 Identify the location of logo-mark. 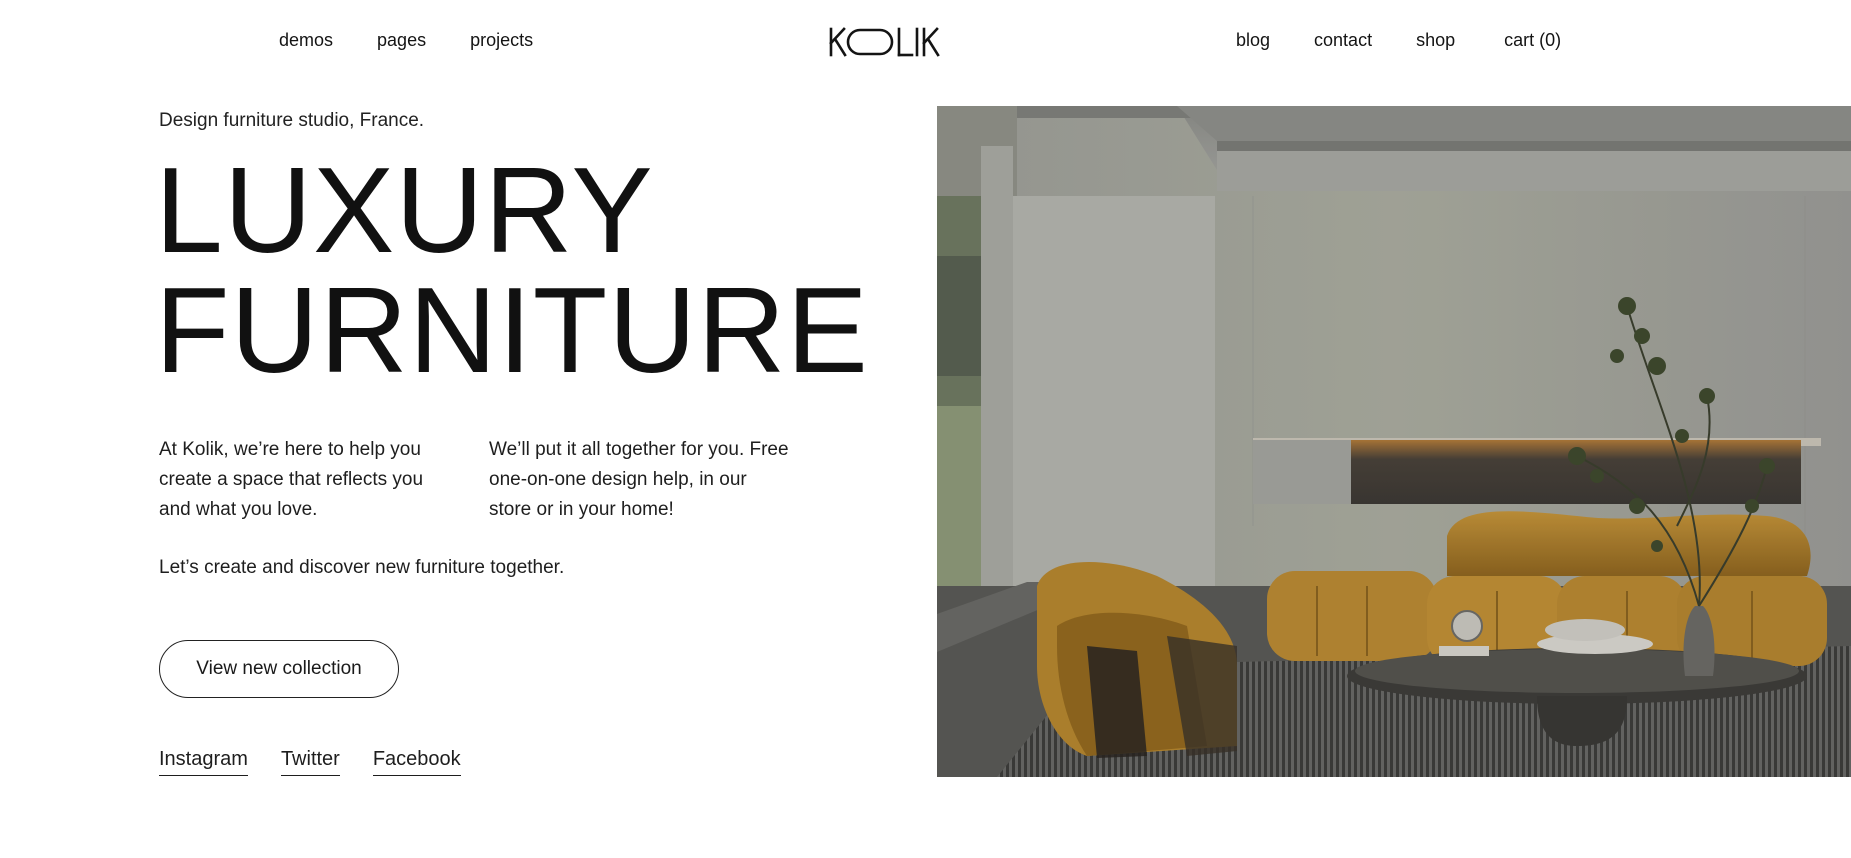
(884, 42).